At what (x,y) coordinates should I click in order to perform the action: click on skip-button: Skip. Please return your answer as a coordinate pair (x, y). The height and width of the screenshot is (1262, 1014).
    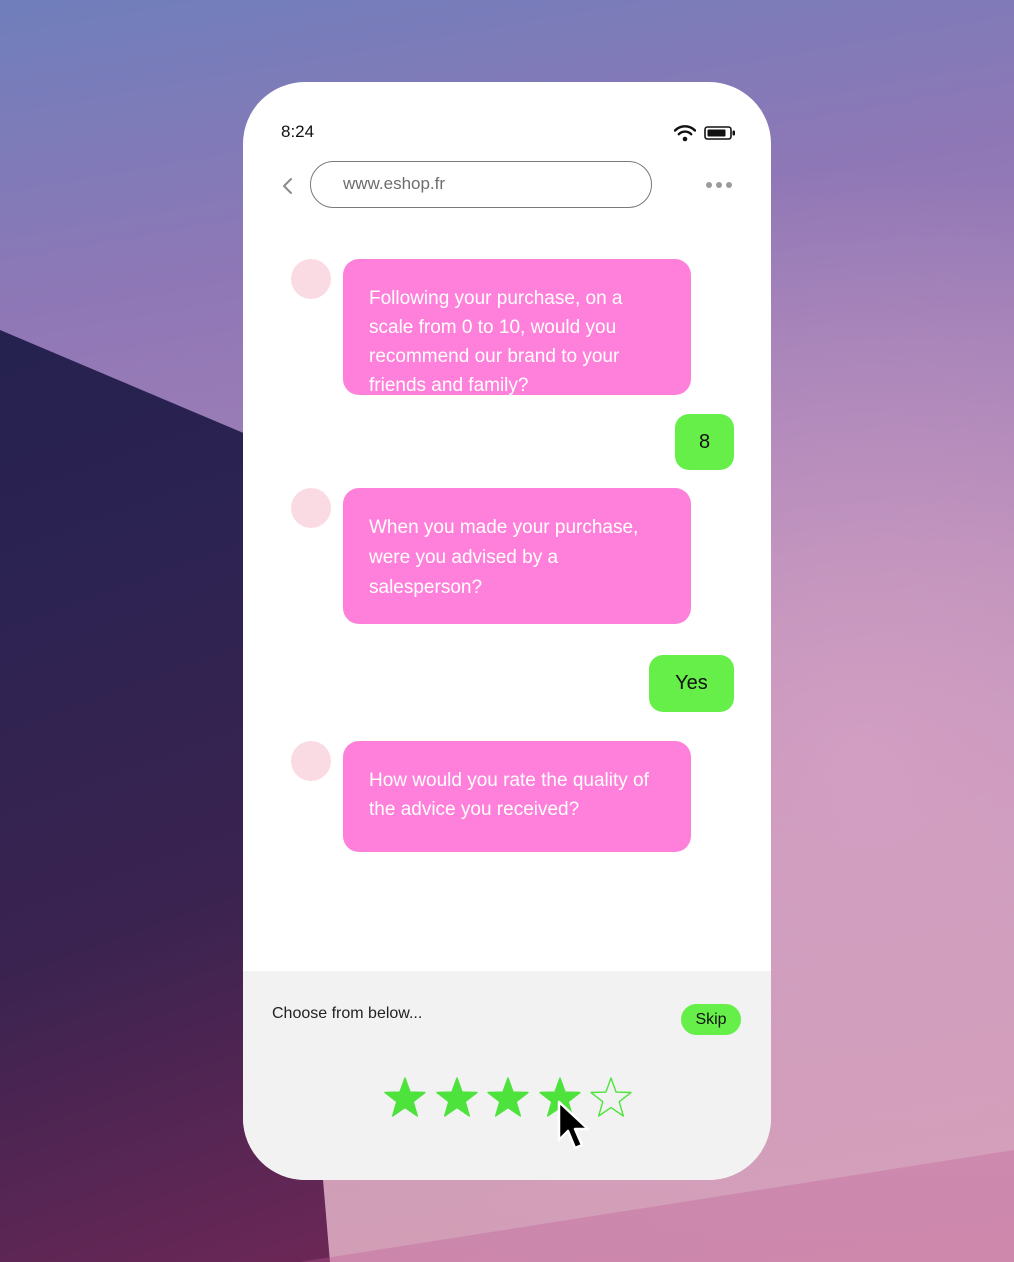
    Looking at the image, I should click on (711, 1019).